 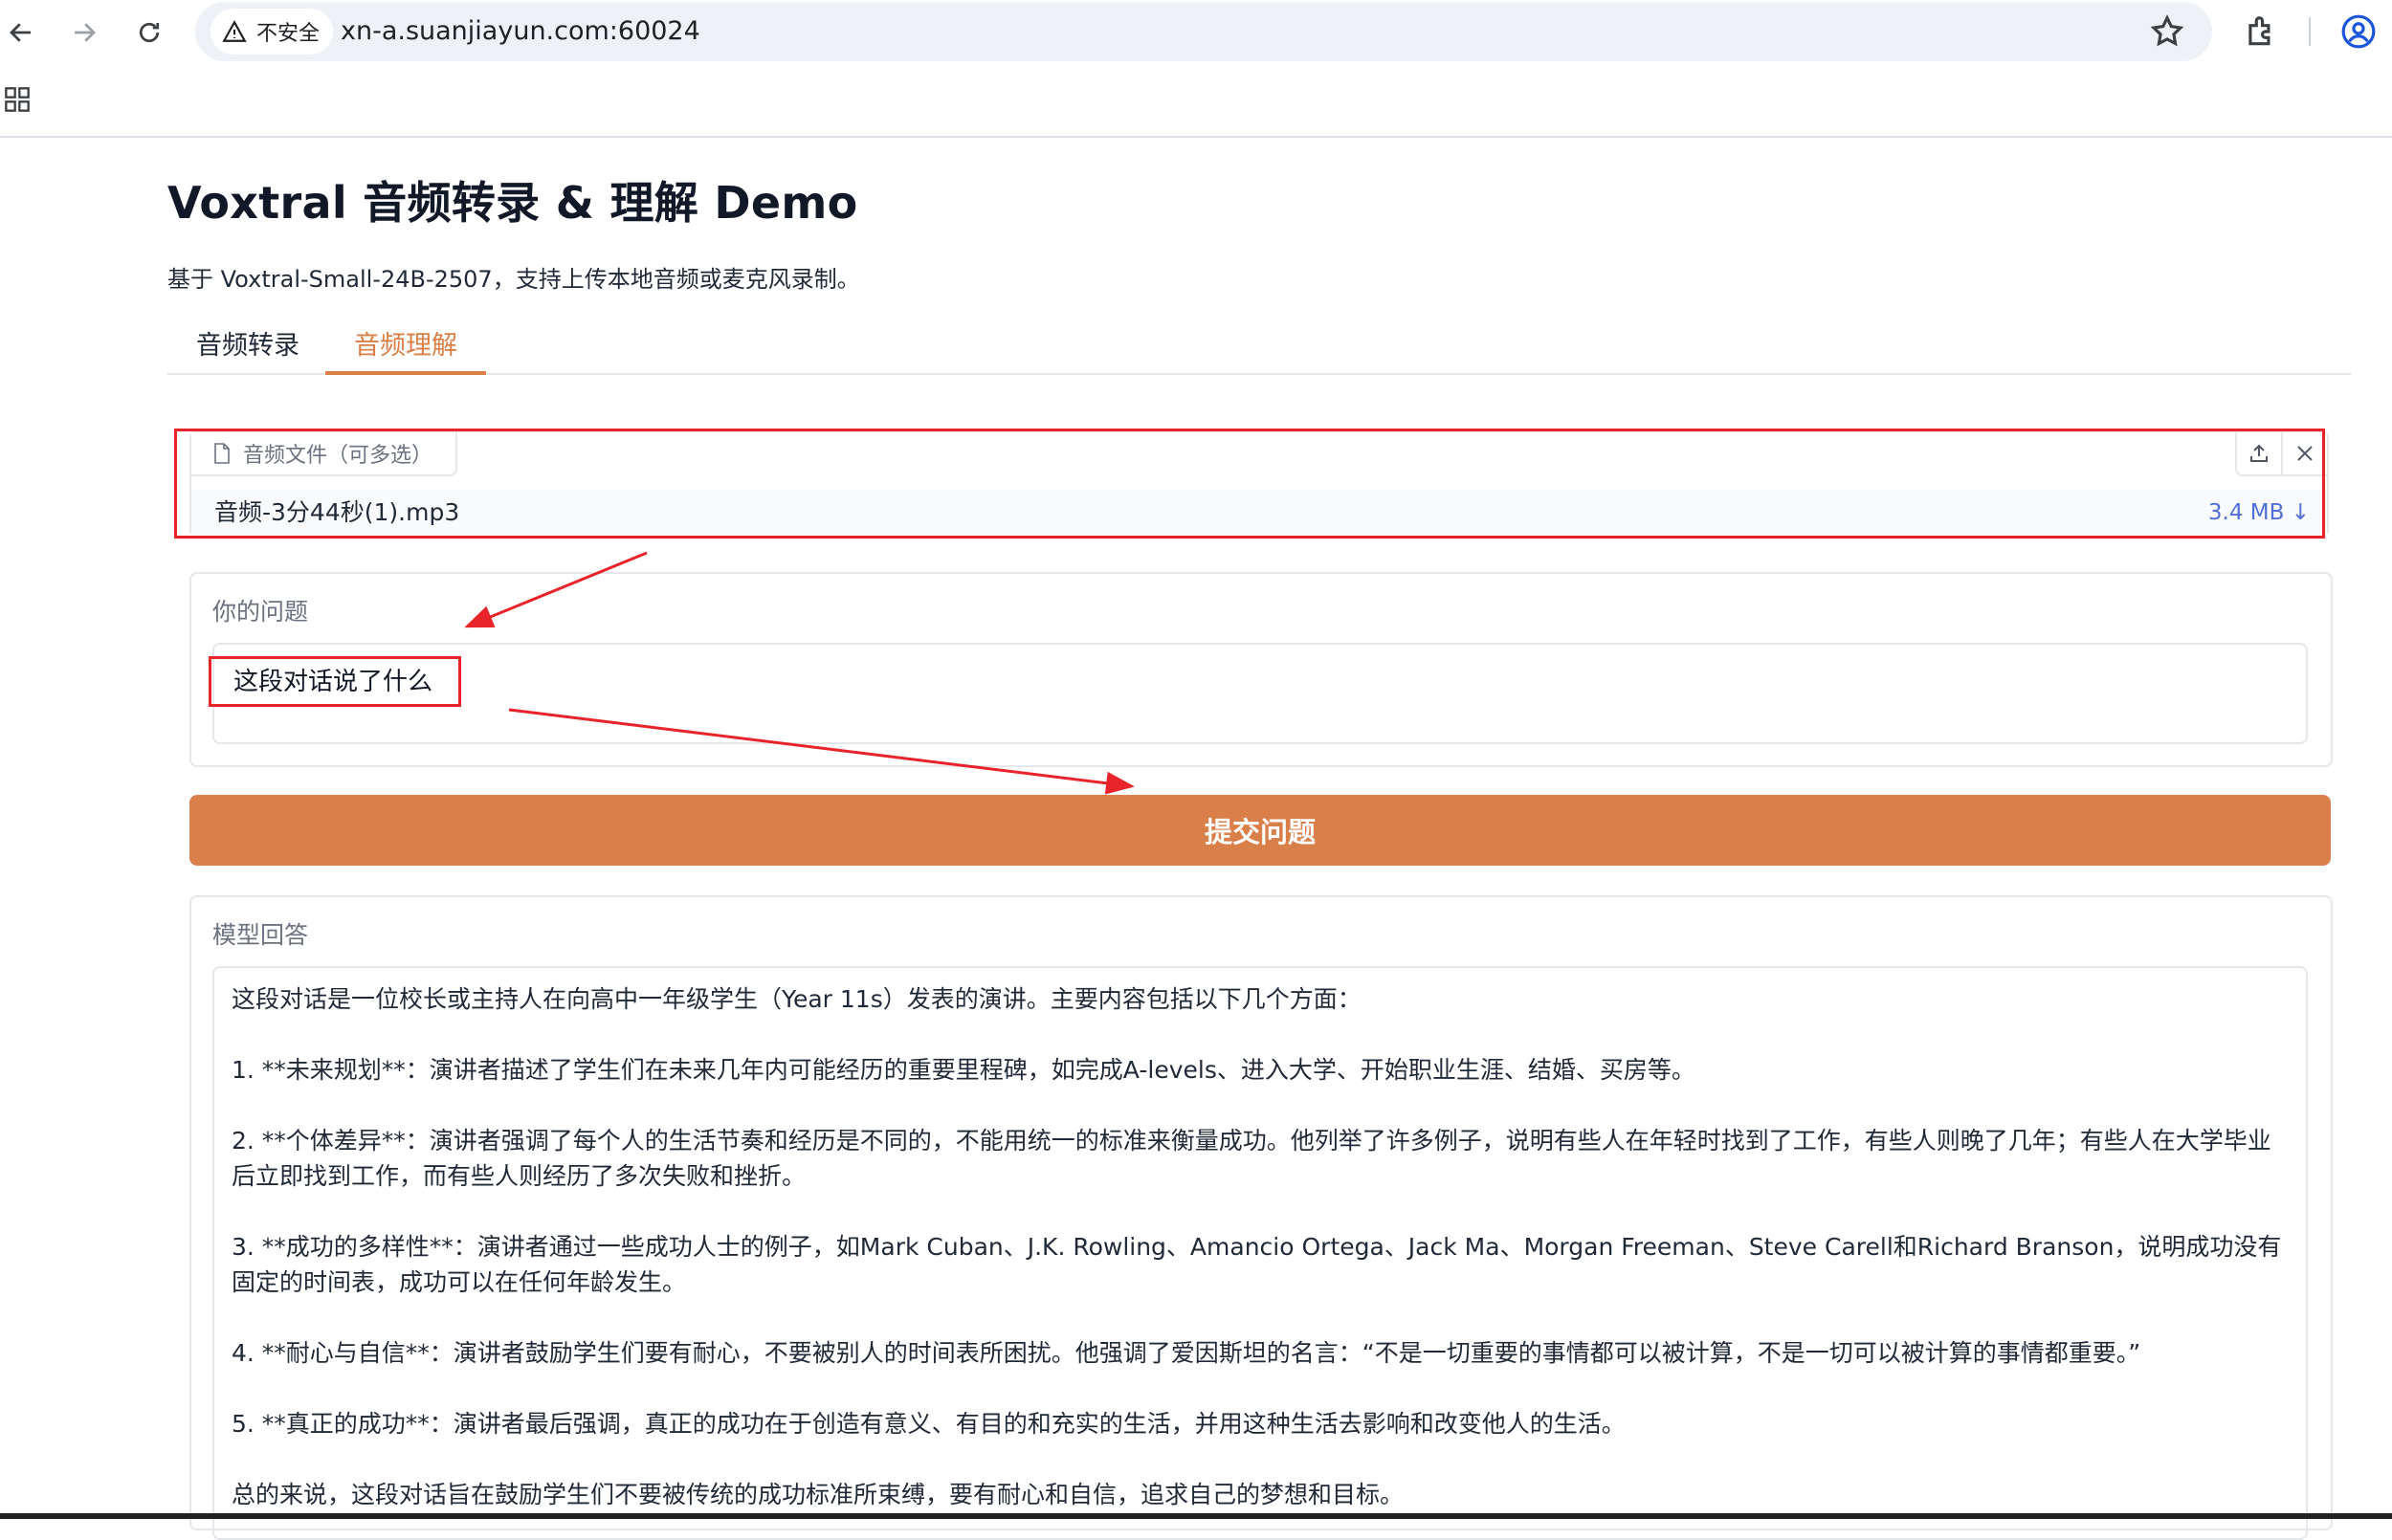 I want to click on file-upload-label-text: 音频文件（可多选）, so click(x=338, y=456).